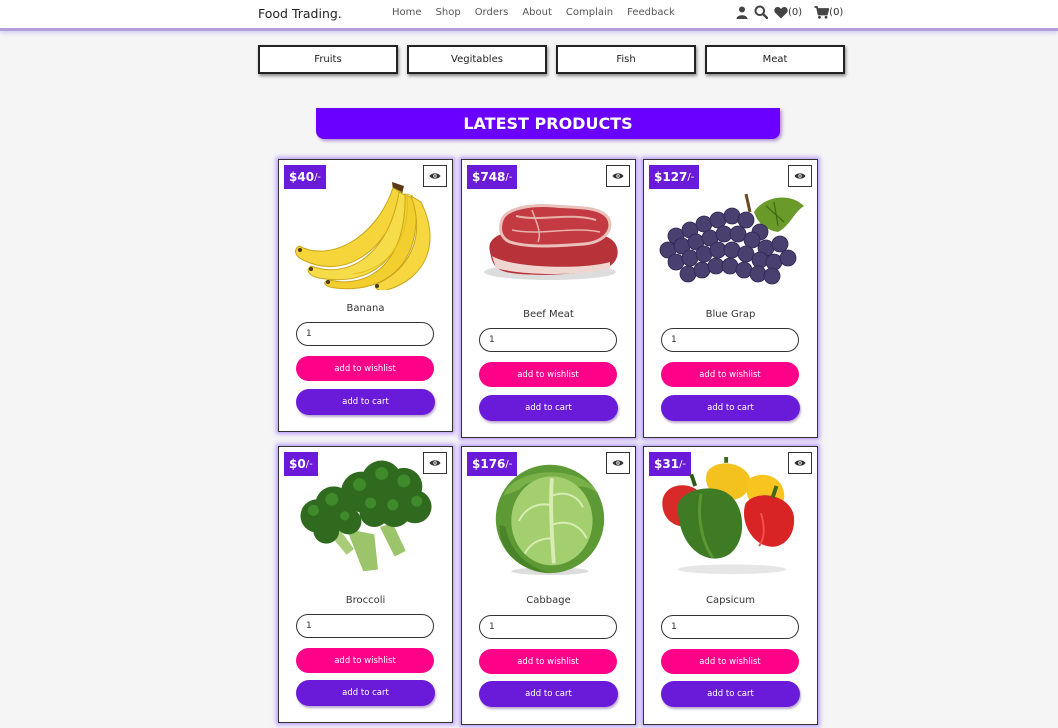 This screenshot has height=728, width=1058. Describe the element at coordinates (730, 600) in the screenshot. I see `product-name: Capsicum` at that location.